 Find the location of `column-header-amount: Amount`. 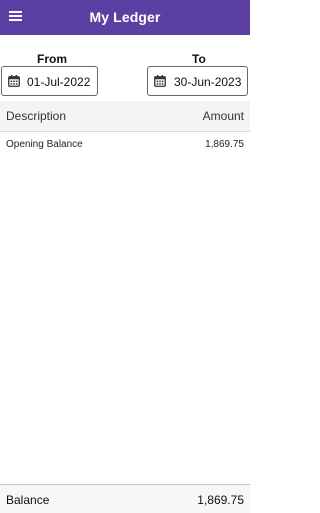

column-header-amount: Amount is located at coordinates (223, 116).